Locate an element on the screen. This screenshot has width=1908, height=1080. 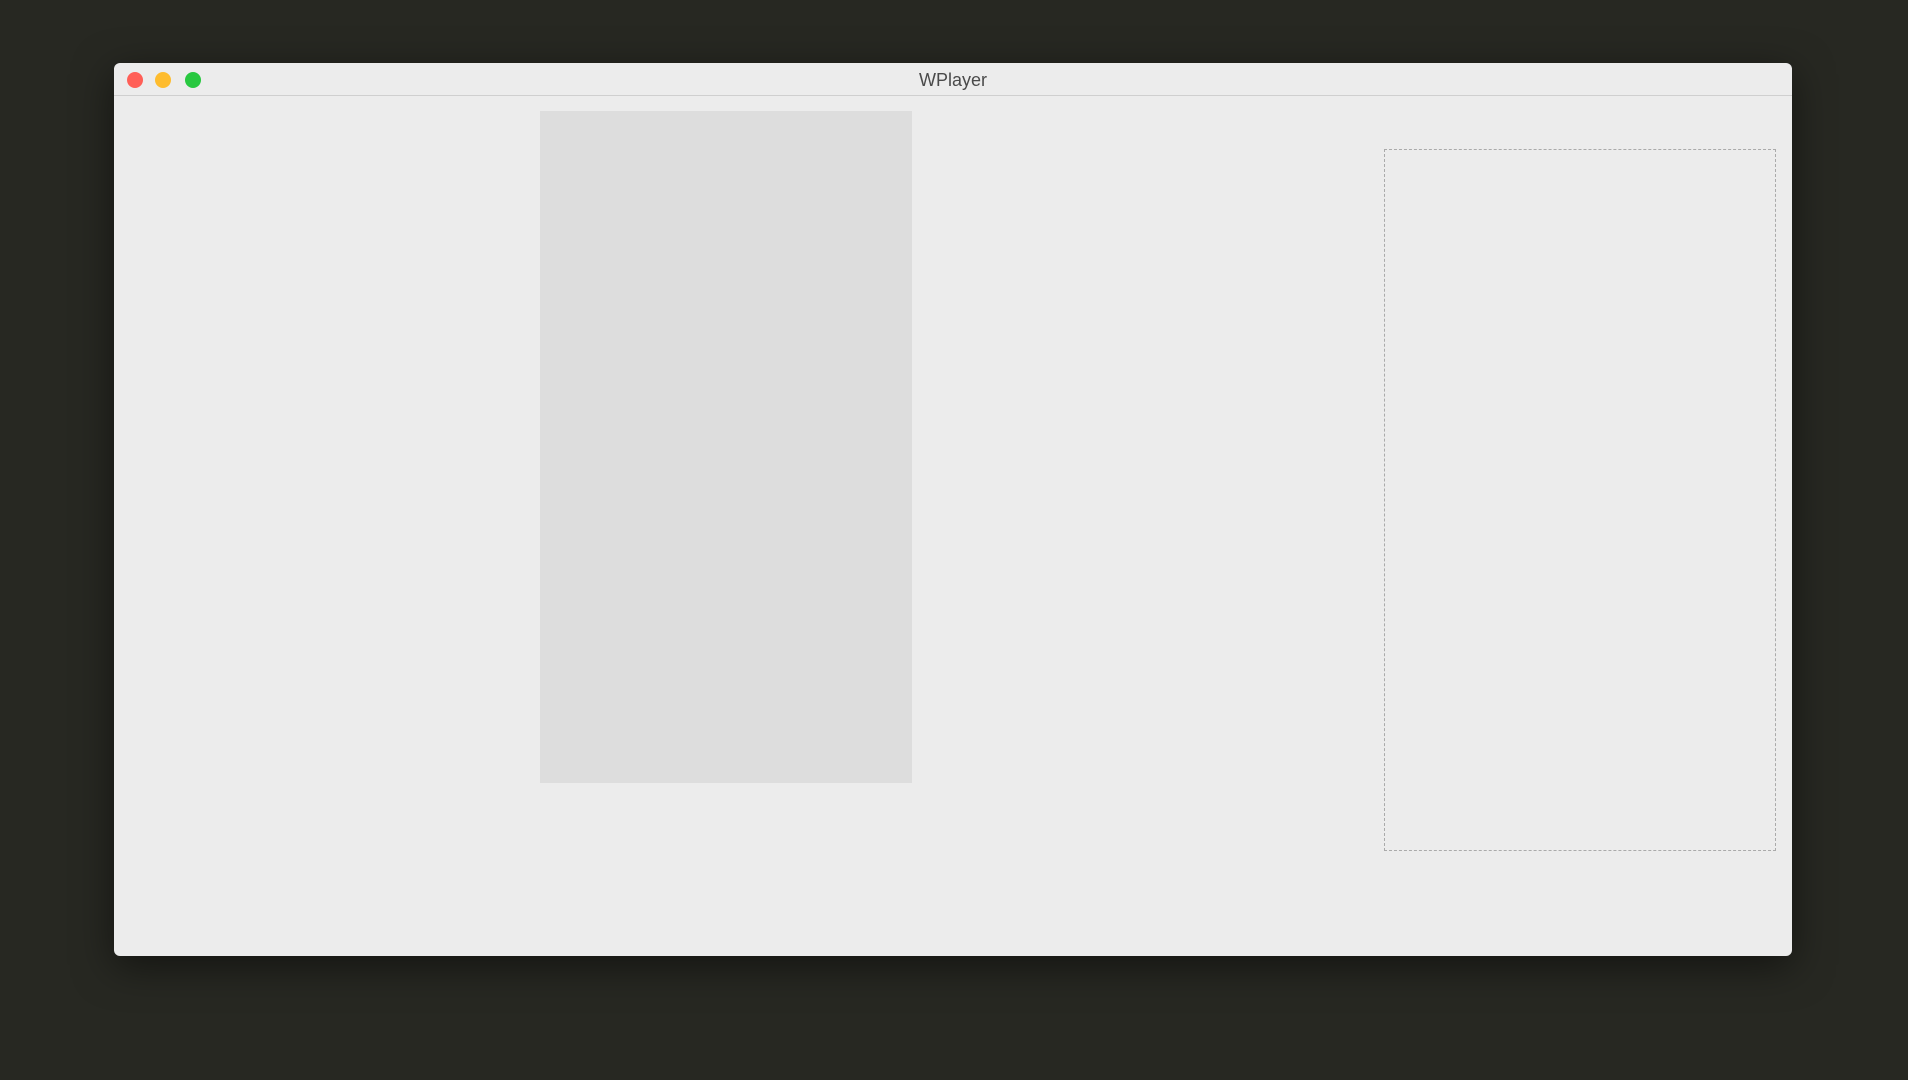
window-title: WPlayer is located at coordinates (952, 80).